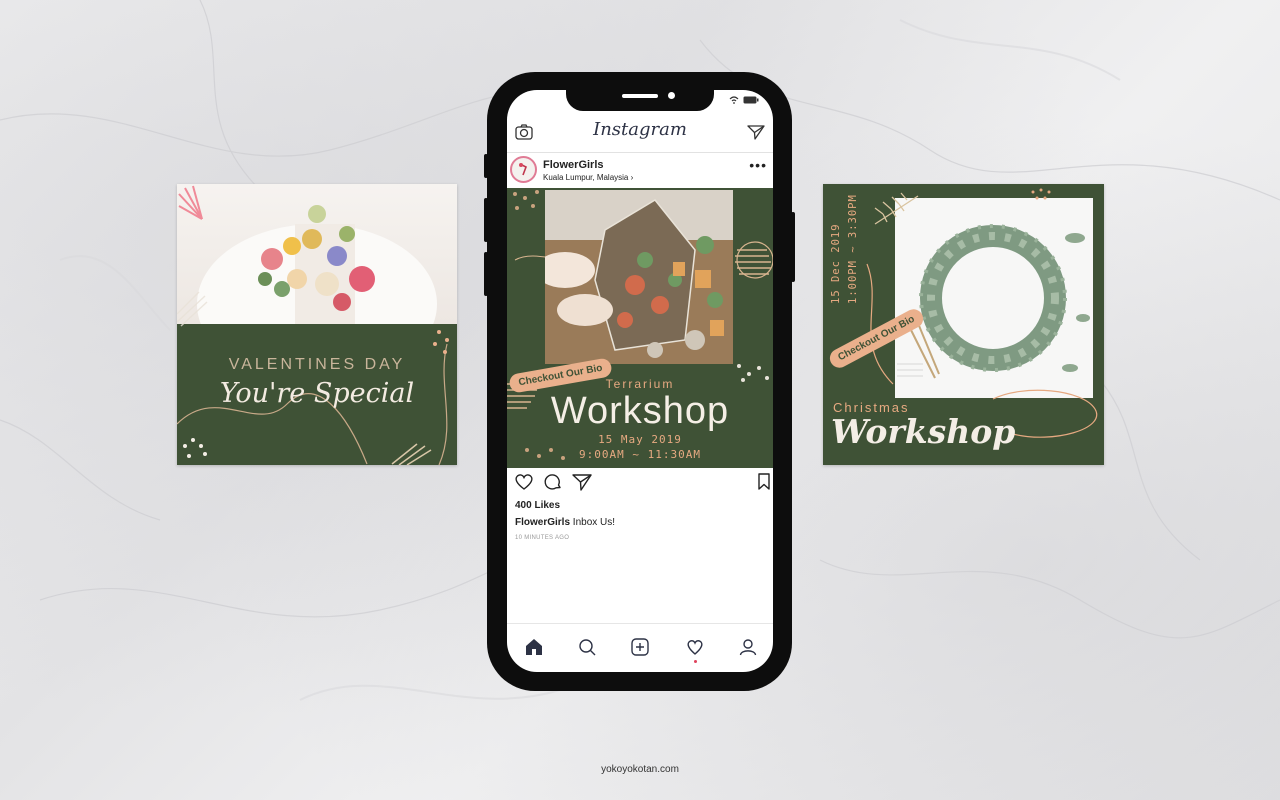 Image resolution: width=1280 pixels, height=800 pixels. I want to click on chevron-right-icon: ›, so click(632, 177).